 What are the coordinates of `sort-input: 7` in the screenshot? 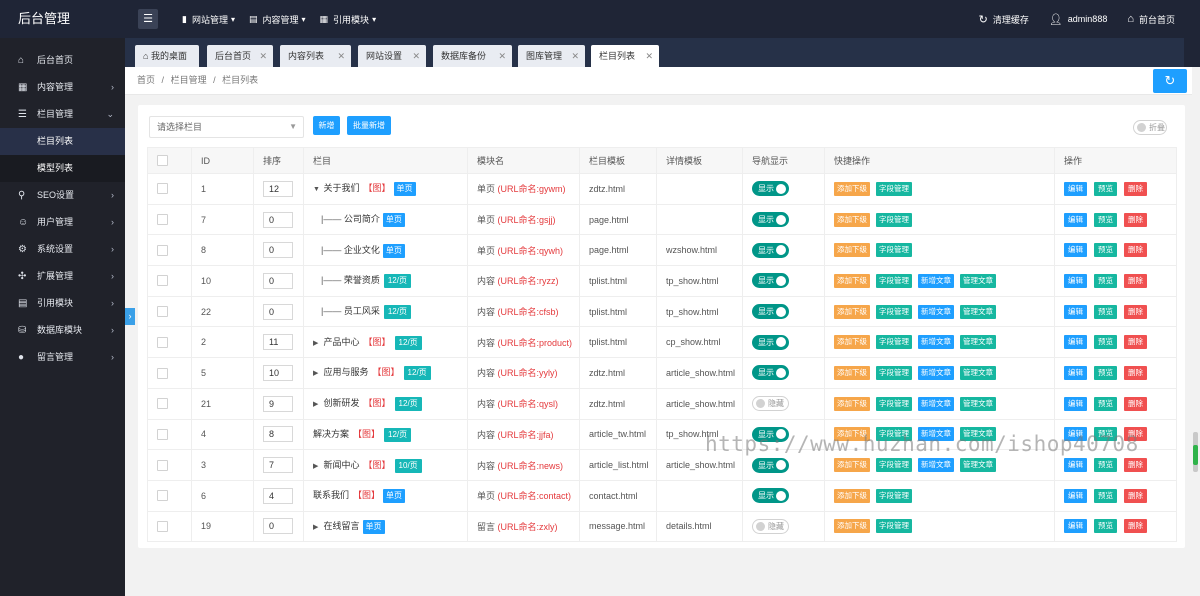 It's located at (278, 465).